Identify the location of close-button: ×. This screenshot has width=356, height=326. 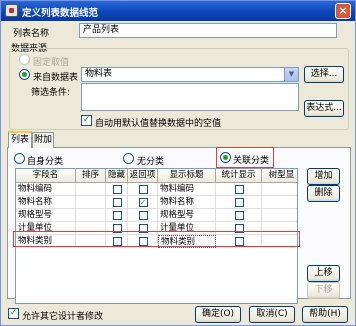
(343, 11).